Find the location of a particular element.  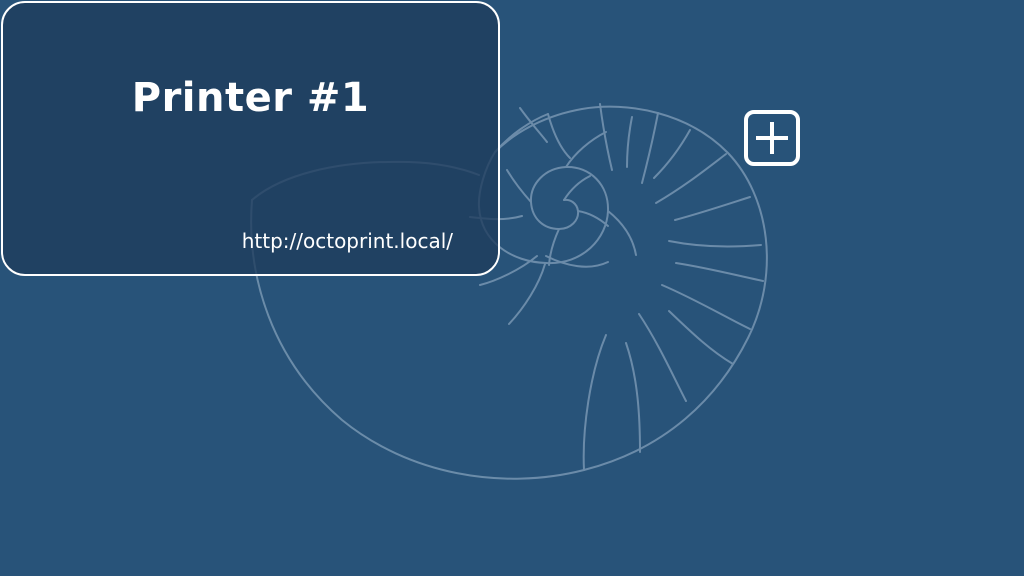

add-printer-button is located at coordinates (772, 138).